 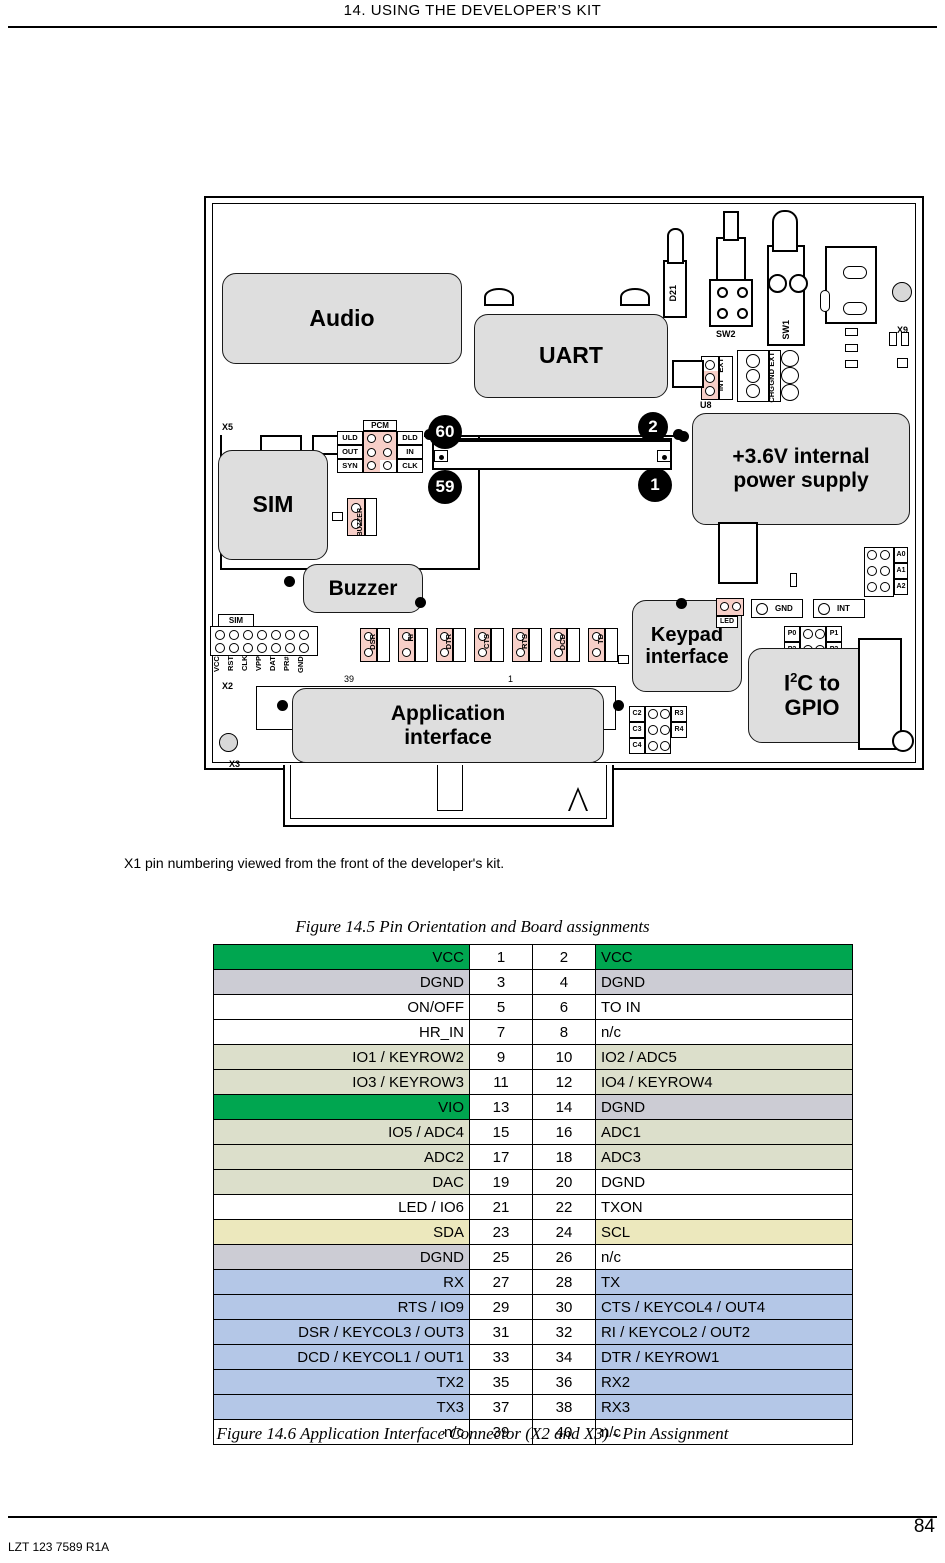 I want to click on i2c-address-header: A0 A1 A2, so click(x=886, y=572).